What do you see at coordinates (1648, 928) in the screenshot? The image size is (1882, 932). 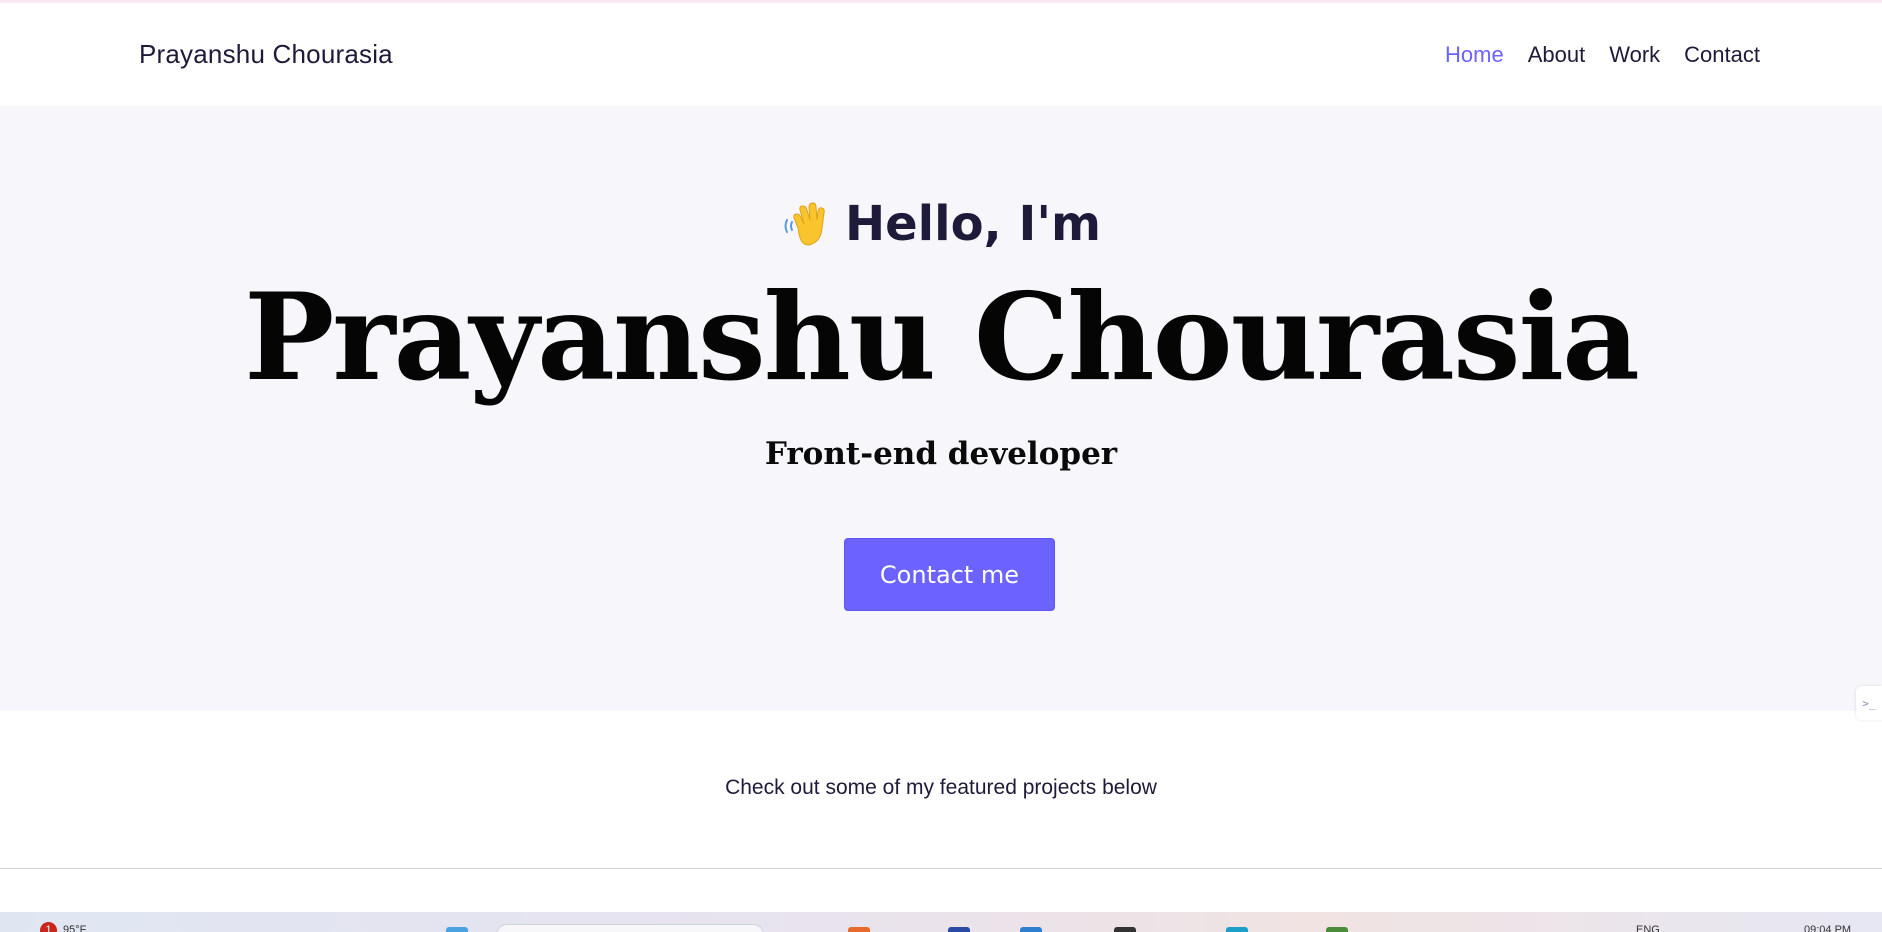 I see `language-indicator: ENG` at bounding box center [1648, 928].